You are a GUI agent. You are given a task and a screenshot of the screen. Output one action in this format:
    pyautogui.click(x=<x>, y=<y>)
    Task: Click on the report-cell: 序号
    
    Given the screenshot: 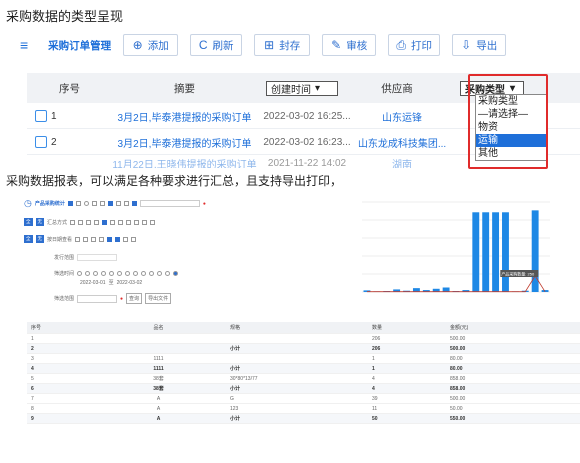 What is the action you would take?
    pyautogui.click(x=36, y=328)
    